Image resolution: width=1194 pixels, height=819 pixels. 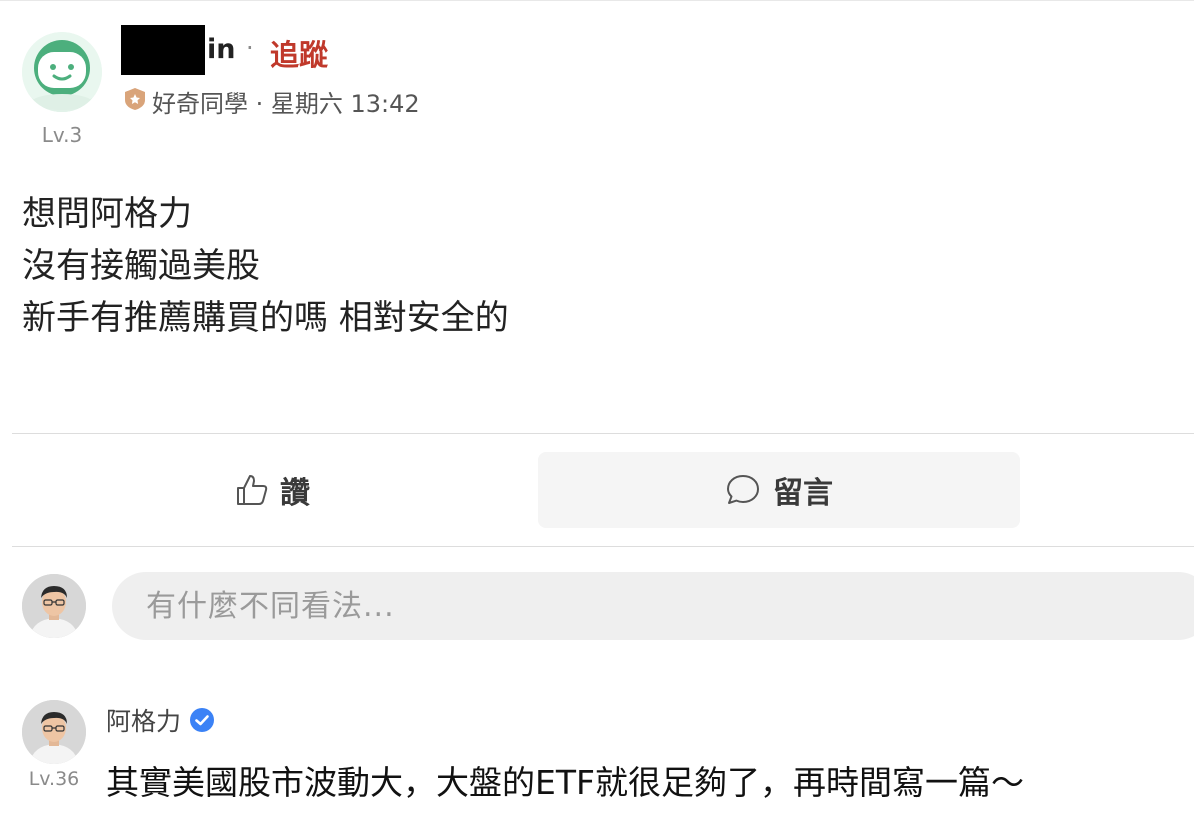 I want to click on reply-author: 阿格力, so click(x=160, y=720).